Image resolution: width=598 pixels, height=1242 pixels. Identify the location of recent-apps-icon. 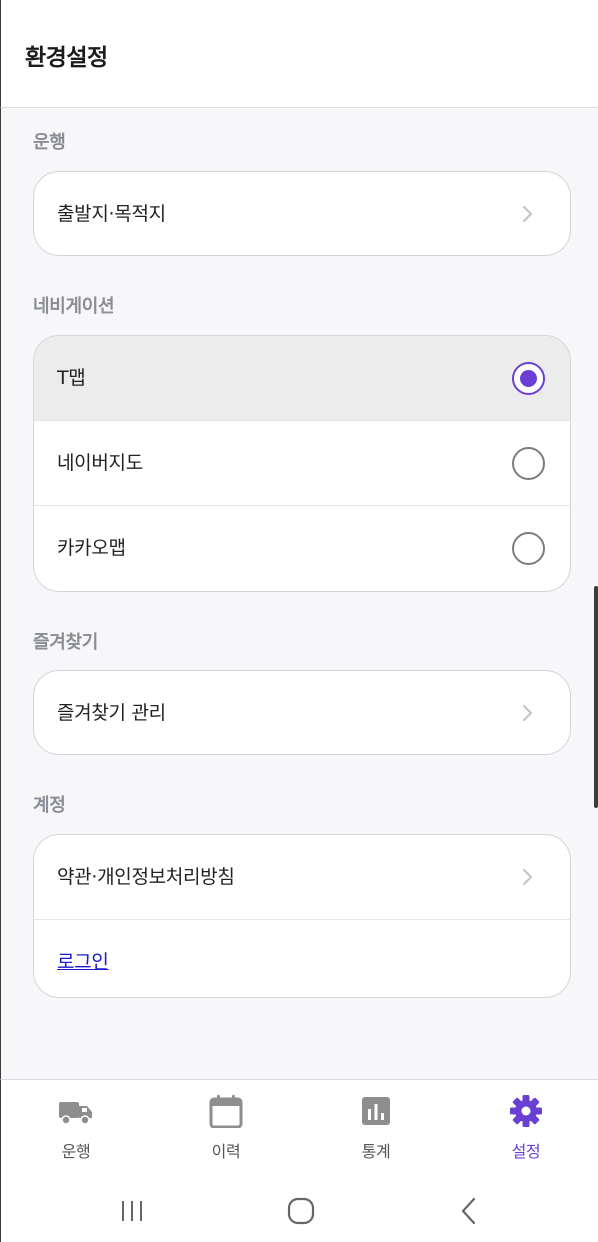
(133, 1211).